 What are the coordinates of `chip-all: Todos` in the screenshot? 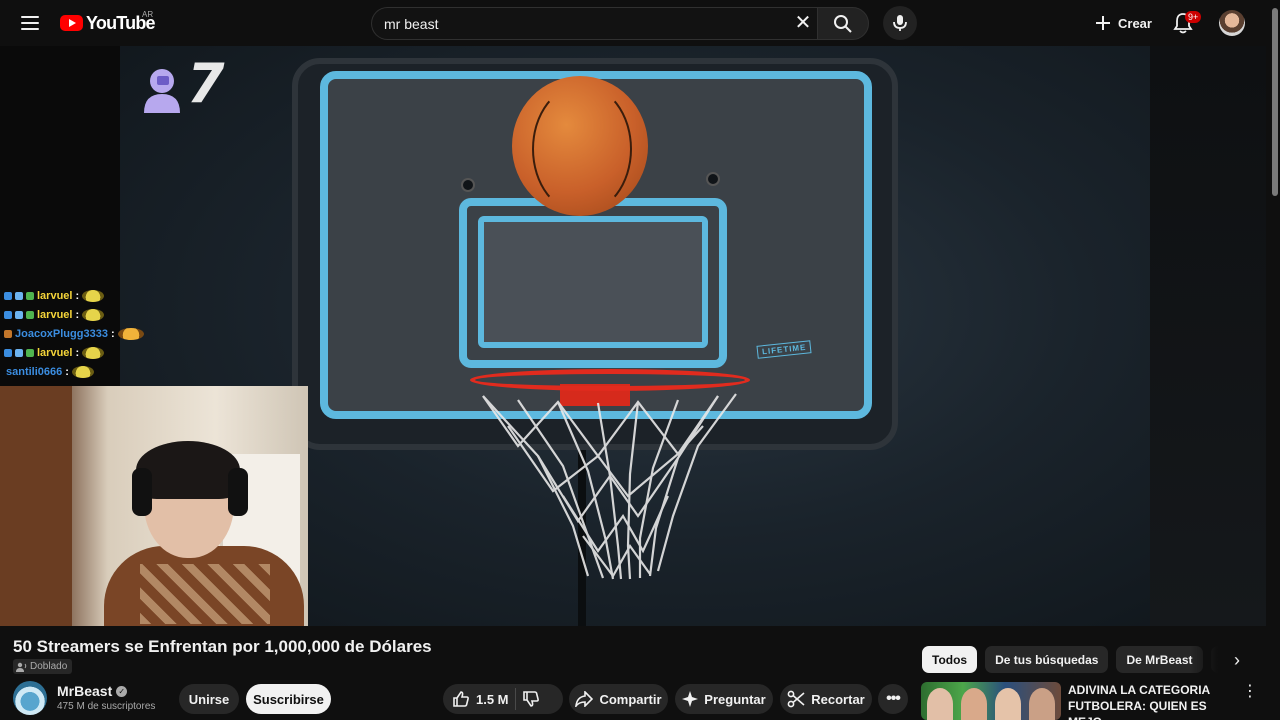 It's located at (950, 659).